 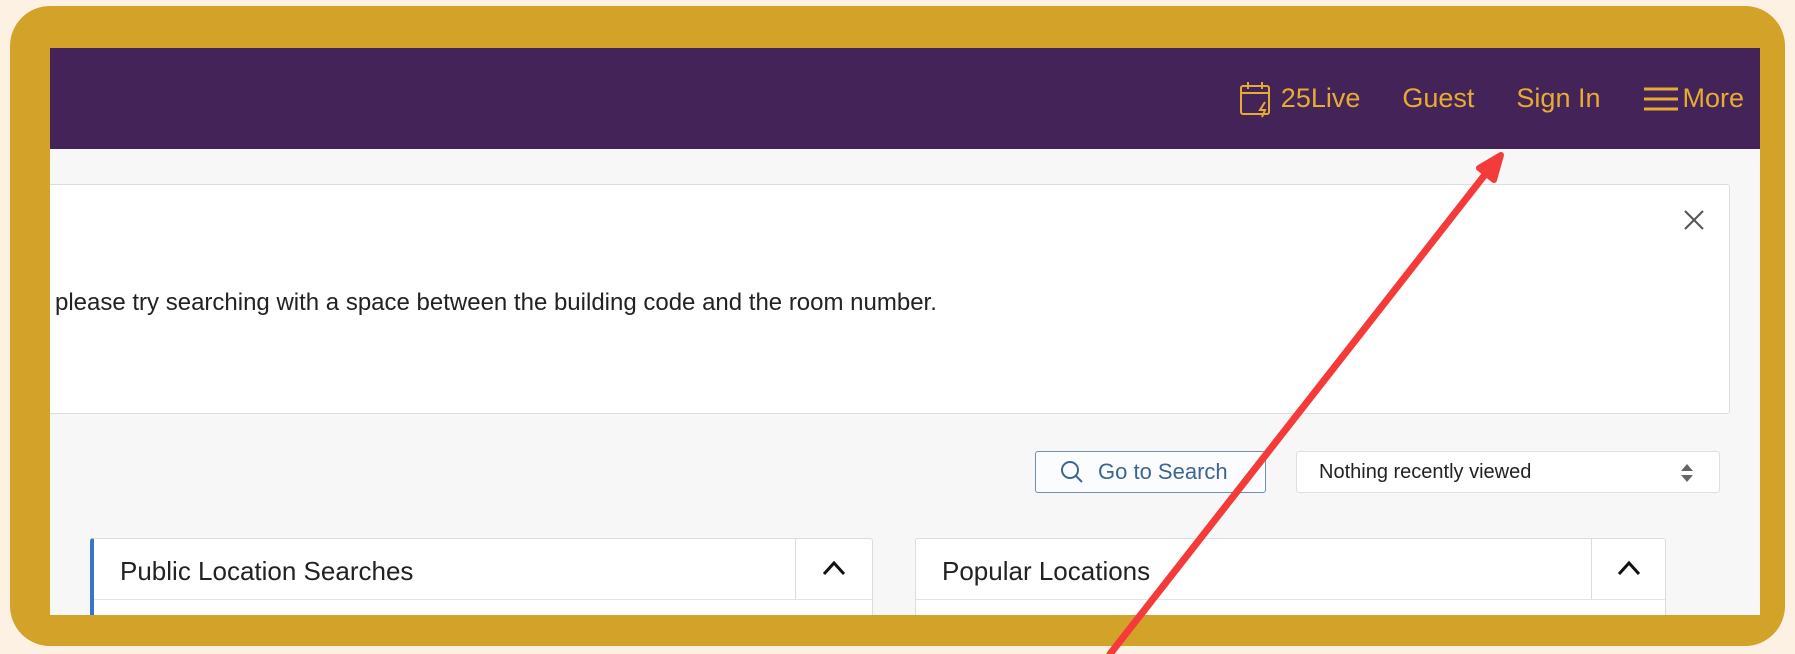 What do you see at coordinates (905, 98) in the screenshot?
I see `top-navigation-bar: 25Live Guest Sign In More` at bounding box center [905, 98].